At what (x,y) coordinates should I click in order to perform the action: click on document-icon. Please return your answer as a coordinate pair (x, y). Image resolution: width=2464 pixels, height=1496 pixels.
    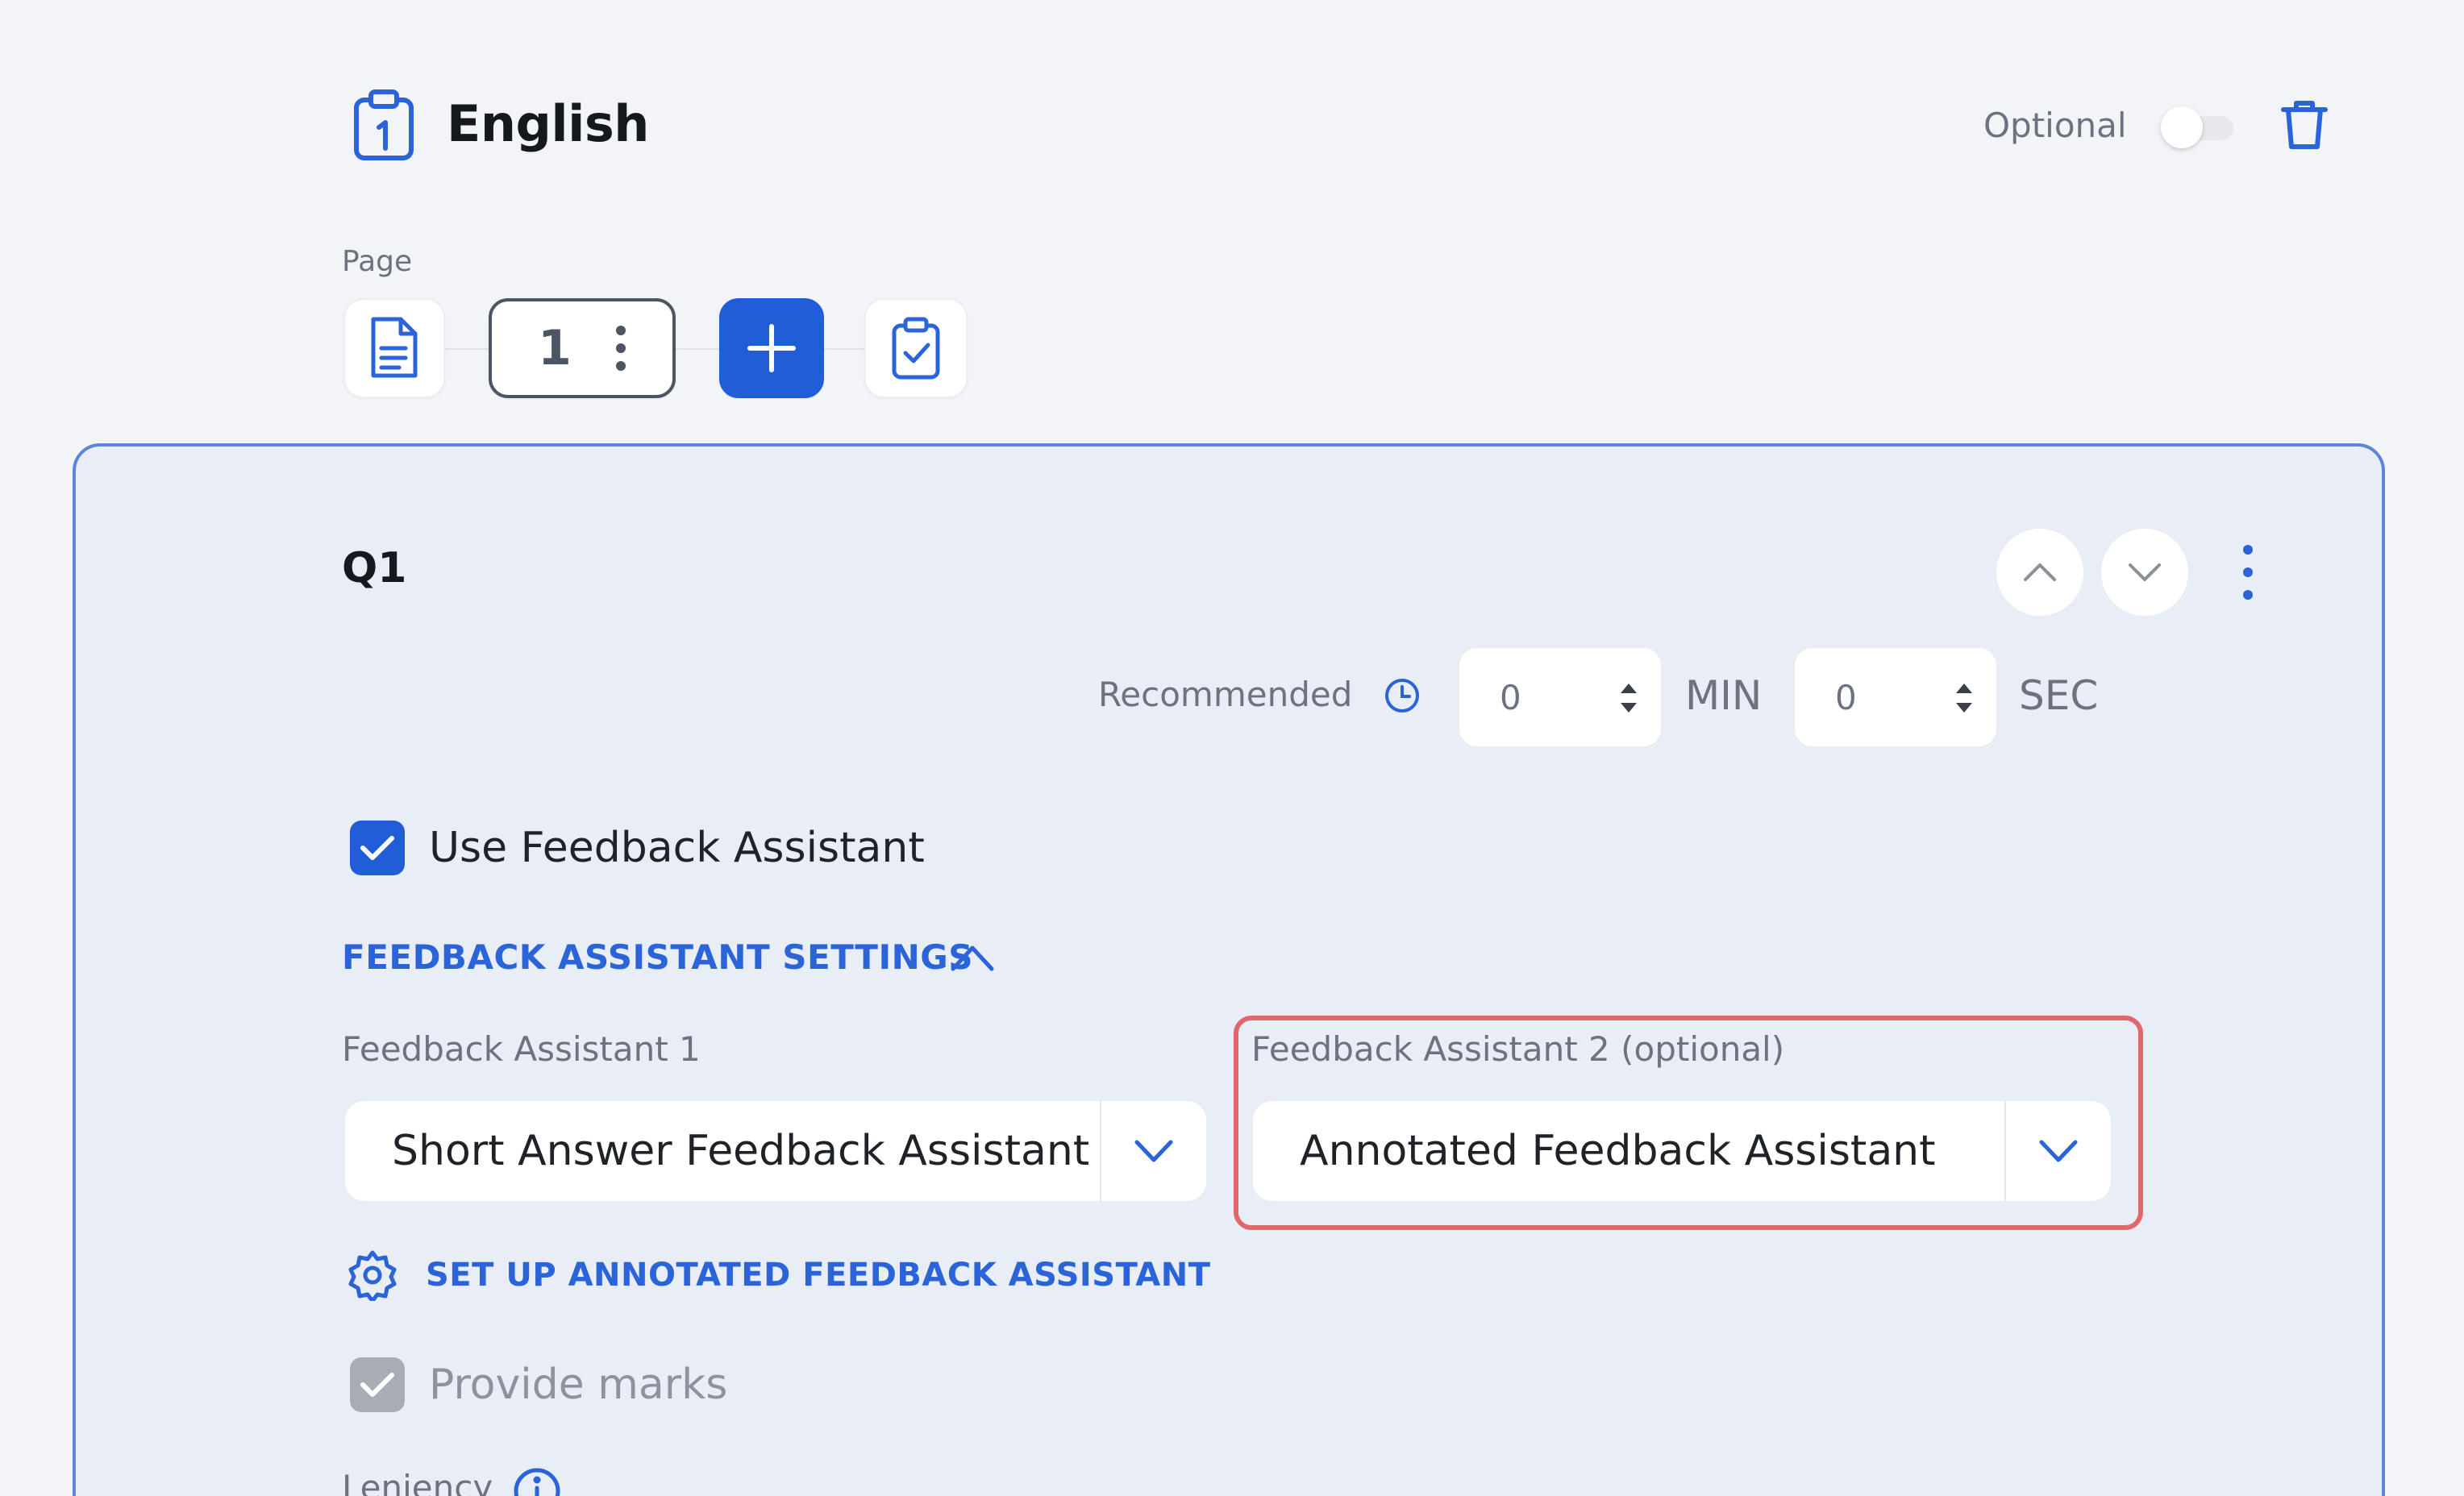
    Looking at the image, I should click on (394, 347).